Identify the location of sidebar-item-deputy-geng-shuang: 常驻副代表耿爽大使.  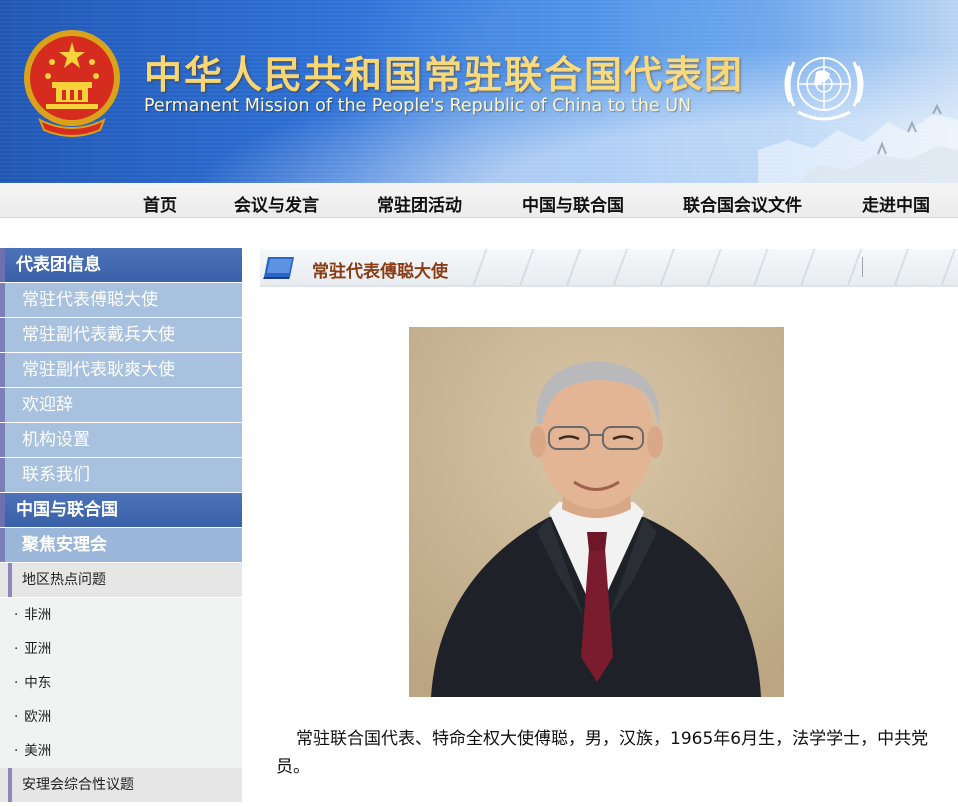
(121, 370).